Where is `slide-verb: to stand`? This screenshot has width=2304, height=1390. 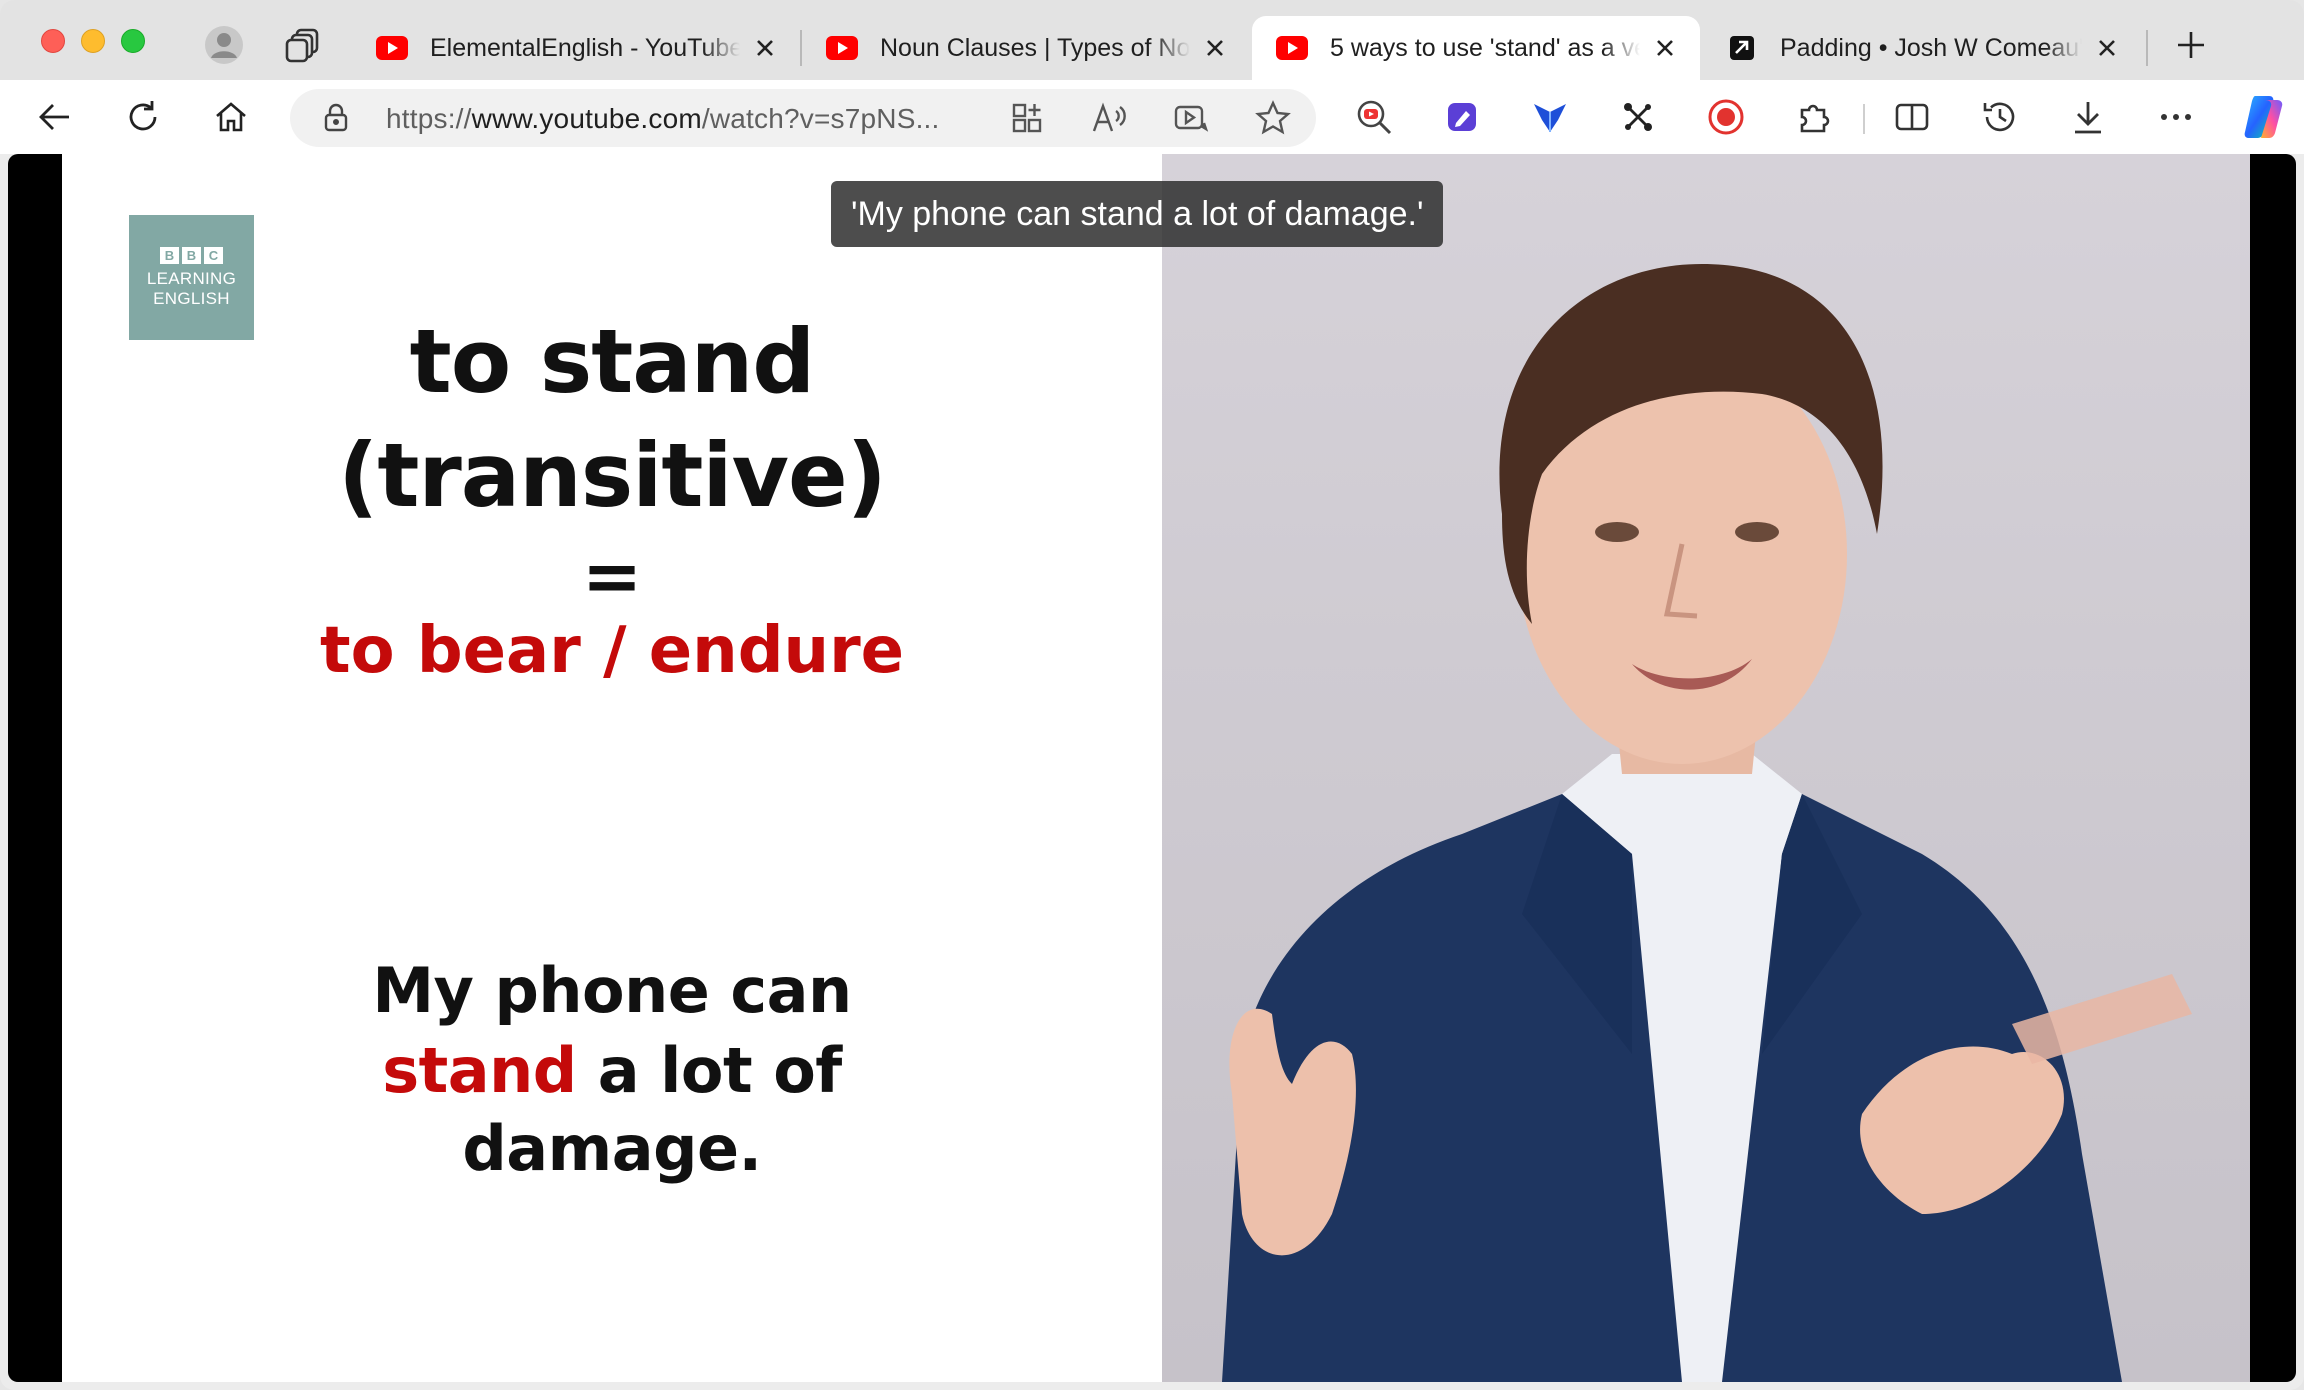 slide-verb: to stand is located at coordinates (612, 361).